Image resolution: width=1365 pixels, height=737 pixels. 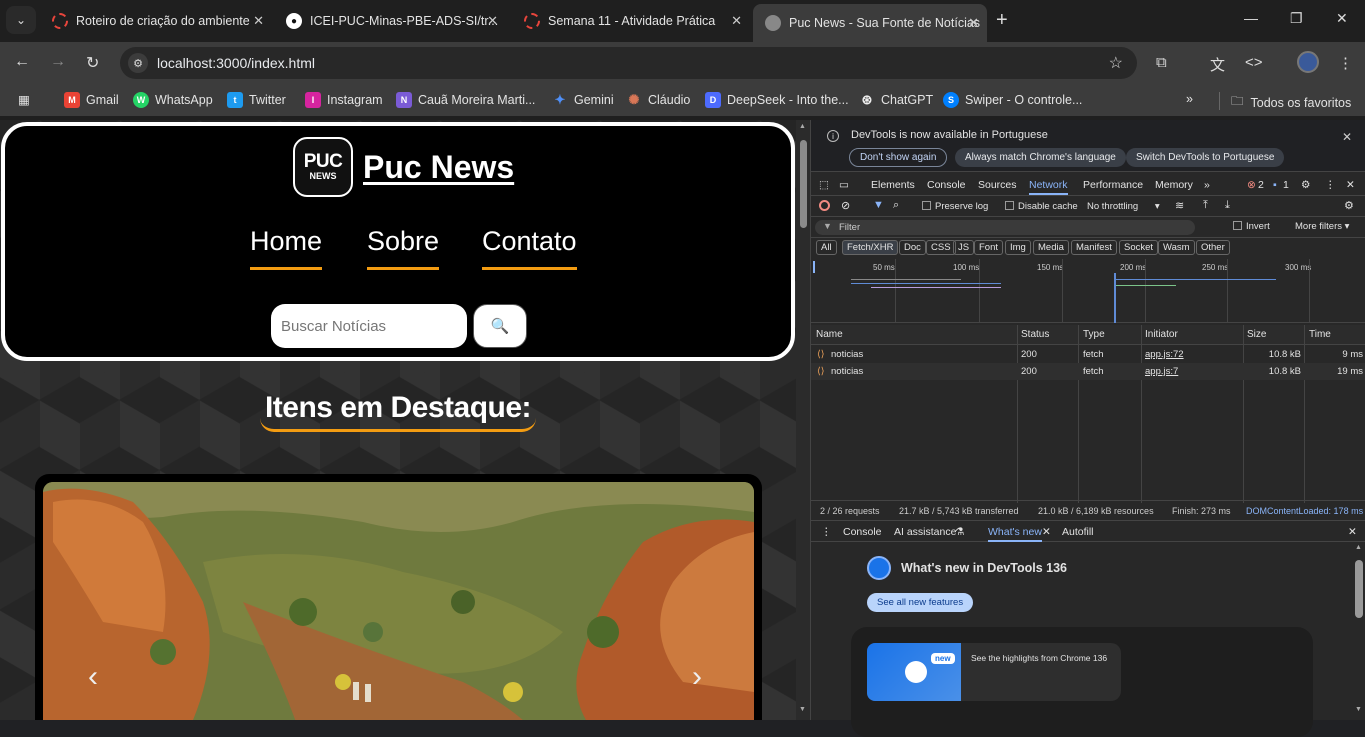 I want to click on url-text: localhost:3000/index.html, so click(x=236, y=63).